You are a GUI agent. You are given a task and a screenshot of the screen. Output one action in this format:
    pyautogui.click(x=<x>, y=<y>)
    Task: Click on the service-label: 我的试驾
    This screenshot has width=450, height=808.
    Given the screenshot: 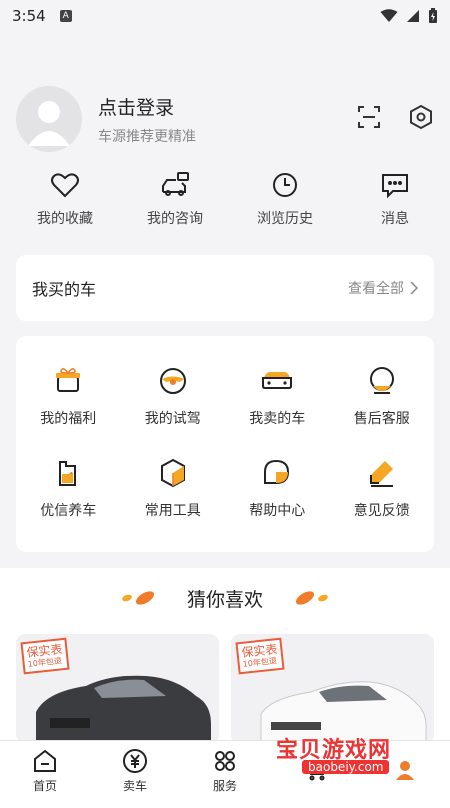 What is the action you would take?
    pyautogui.click(x=172, y=419)
    